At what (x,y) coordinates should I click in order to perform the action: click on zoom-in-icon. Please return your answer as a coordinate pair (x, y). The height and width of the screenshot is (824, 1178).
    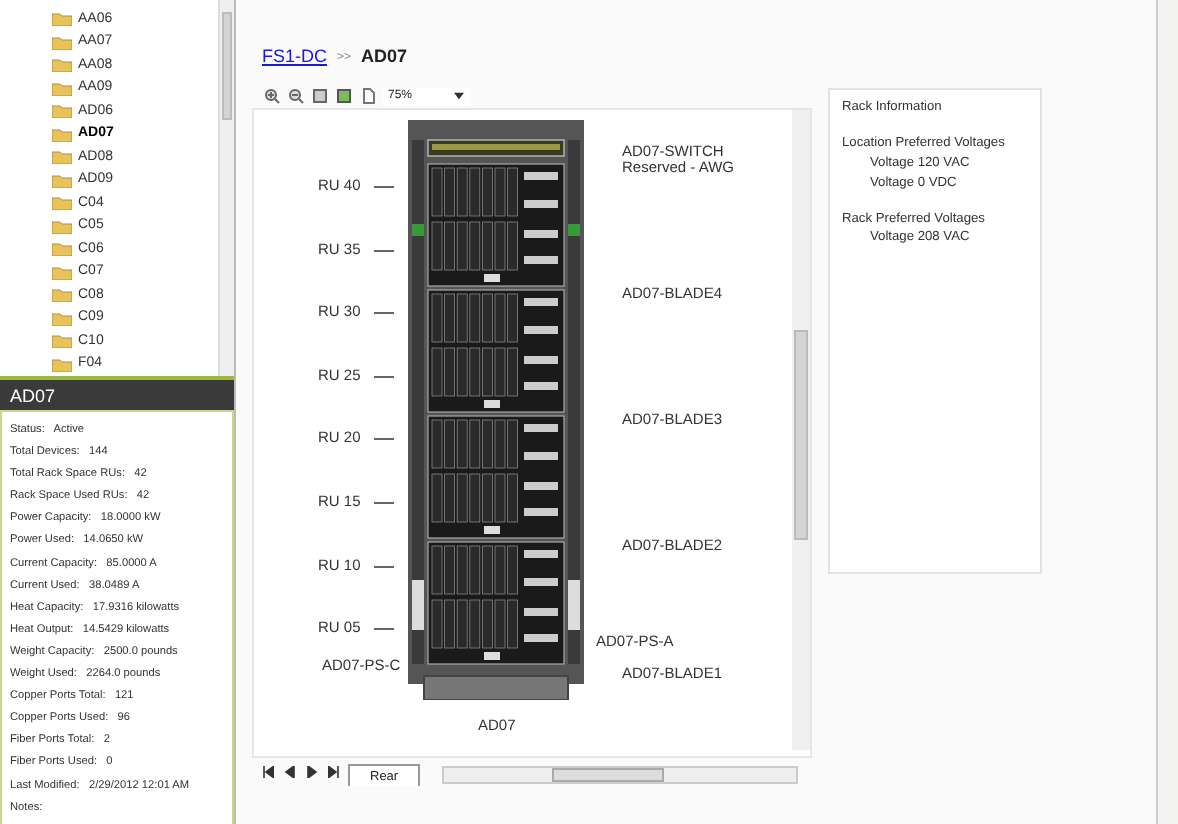
    Looking at the image, I should click on (272, 95).